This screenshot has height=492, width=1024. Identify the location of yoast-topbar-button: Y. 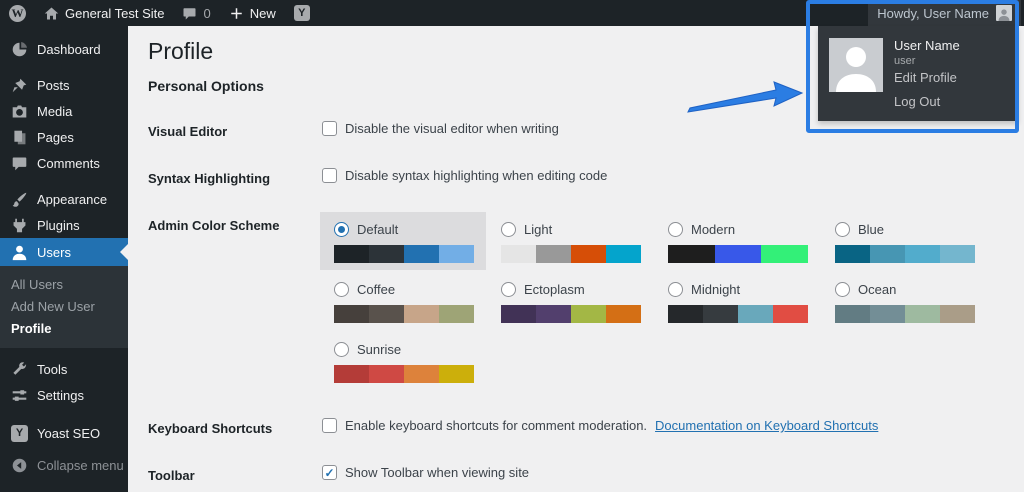
(302, 13).